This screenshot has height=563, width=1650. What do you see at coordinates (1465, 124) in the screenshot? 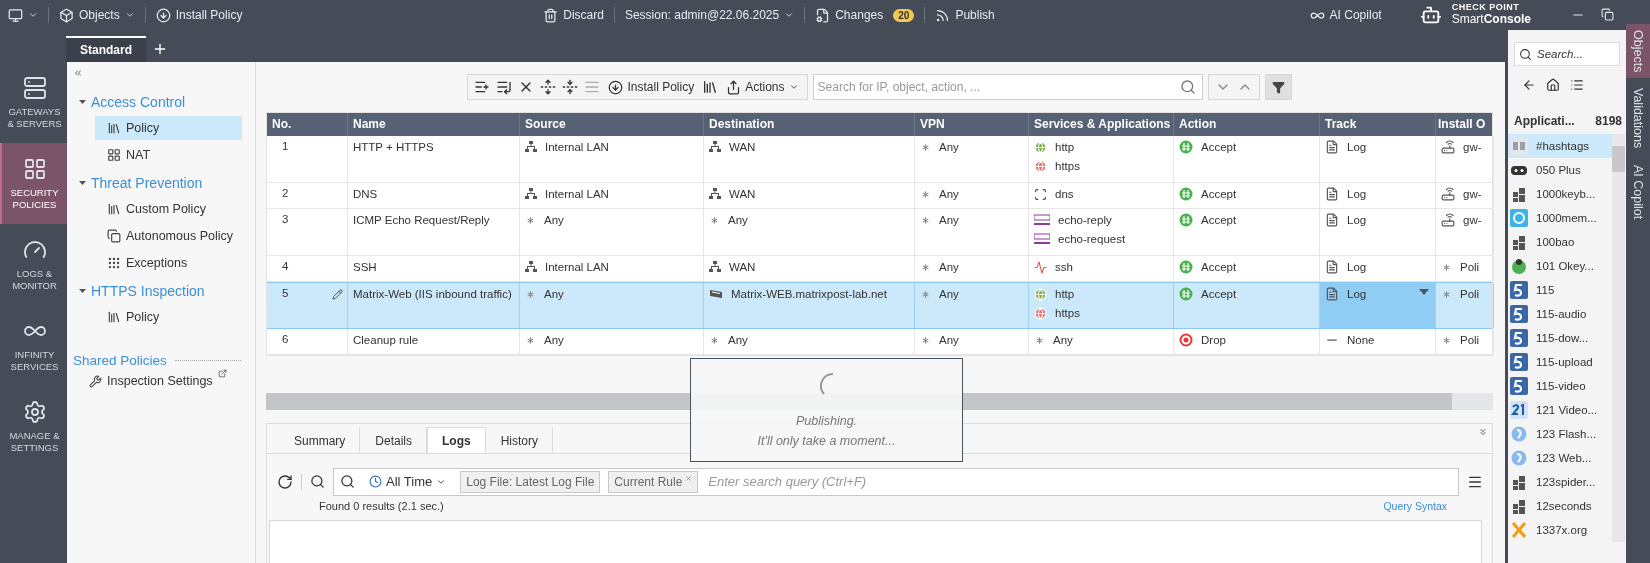
I see `column-header: Install O` at bounding box center [1465, 124].